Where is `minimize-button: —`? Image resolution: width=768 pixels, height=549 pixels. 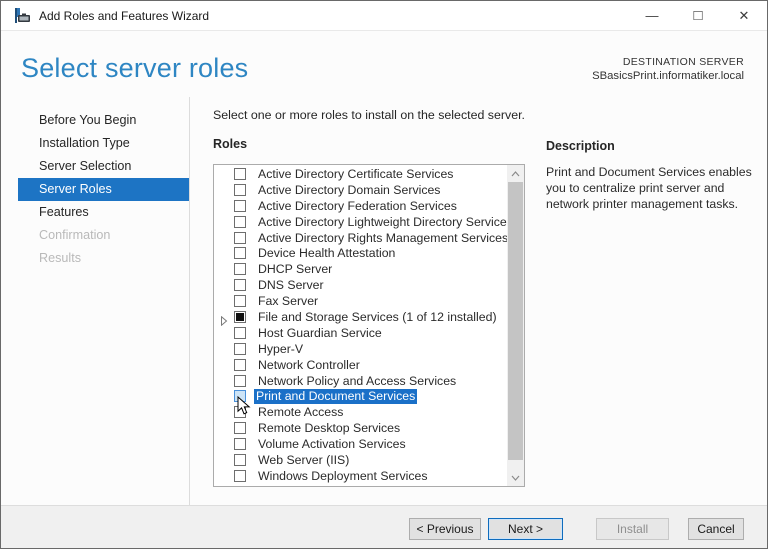
minimize-button: — is located at coordinates (652, 15).